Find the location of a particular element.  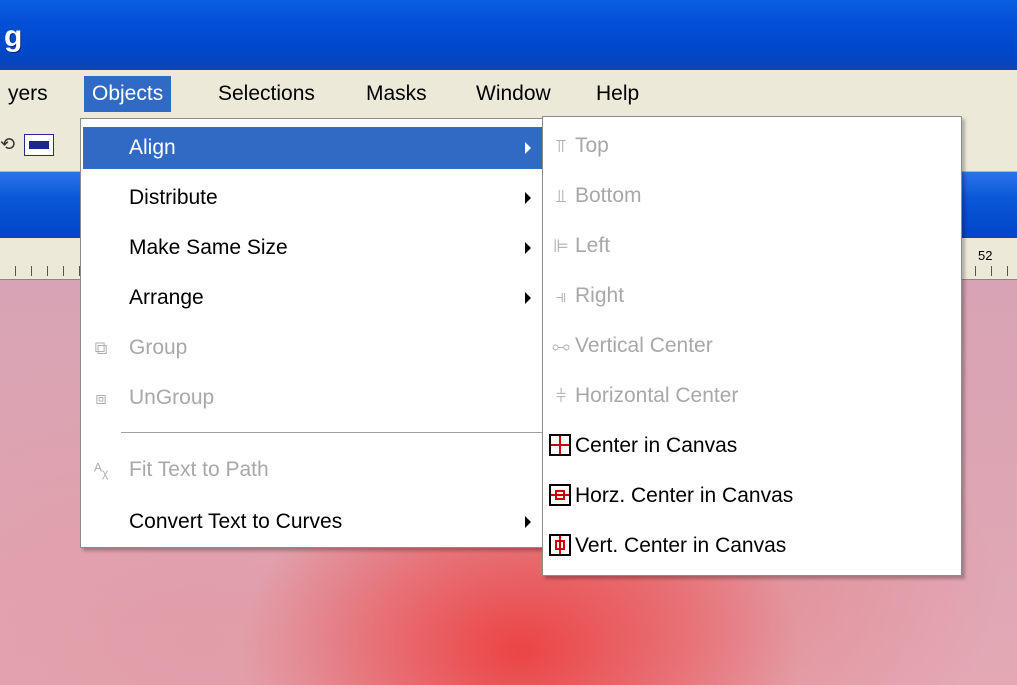

menu-help: Help is located at coordinates (617, 94).